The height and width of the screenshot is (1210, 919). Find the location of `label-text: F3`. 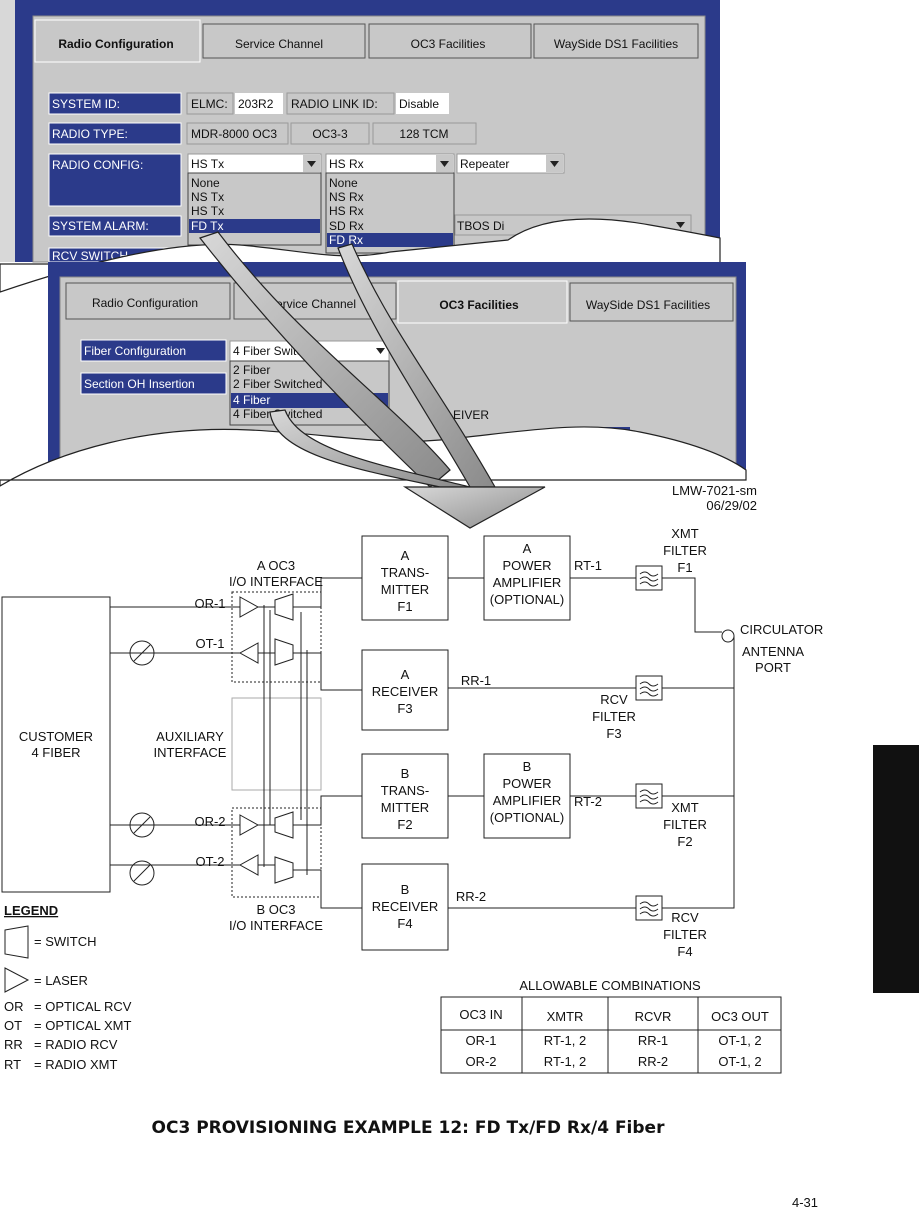

label-text: F3 is located at coordinates (404, 708).